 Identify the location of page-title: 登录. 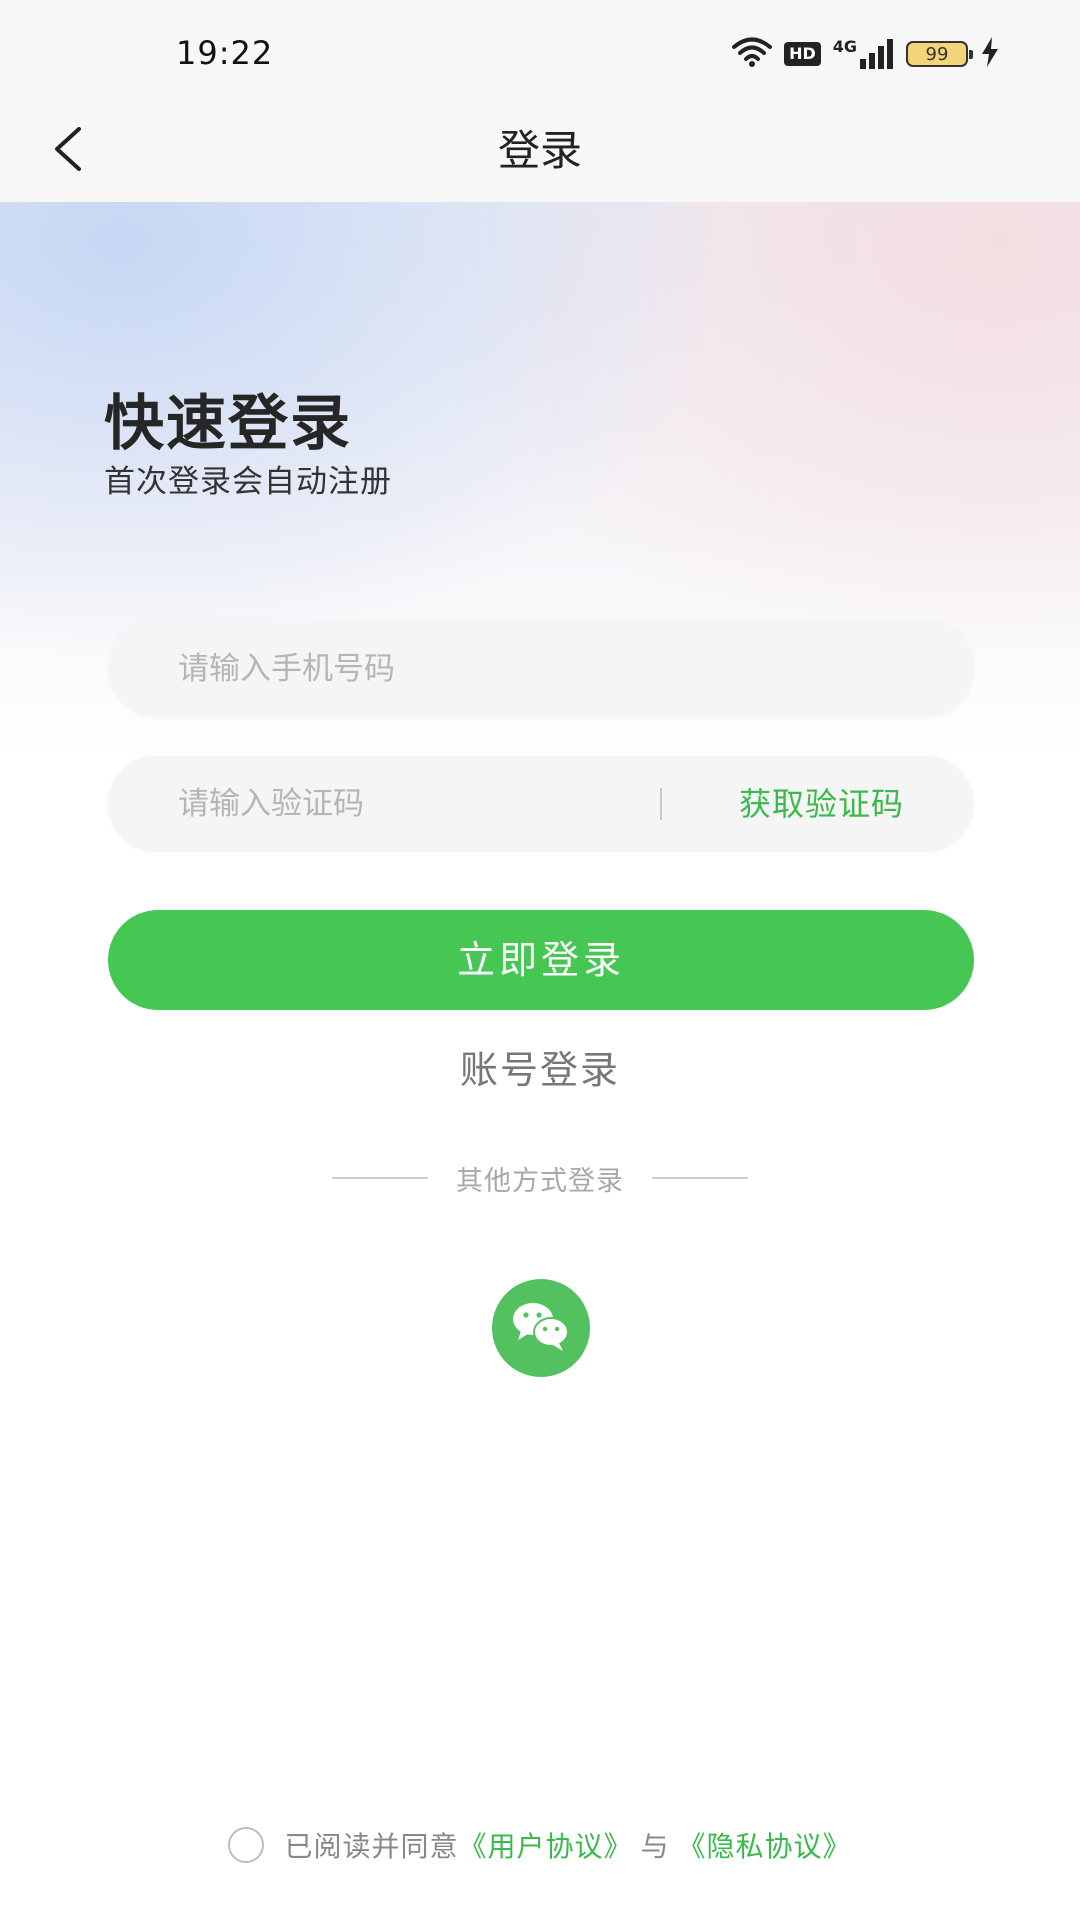
(539, 150).